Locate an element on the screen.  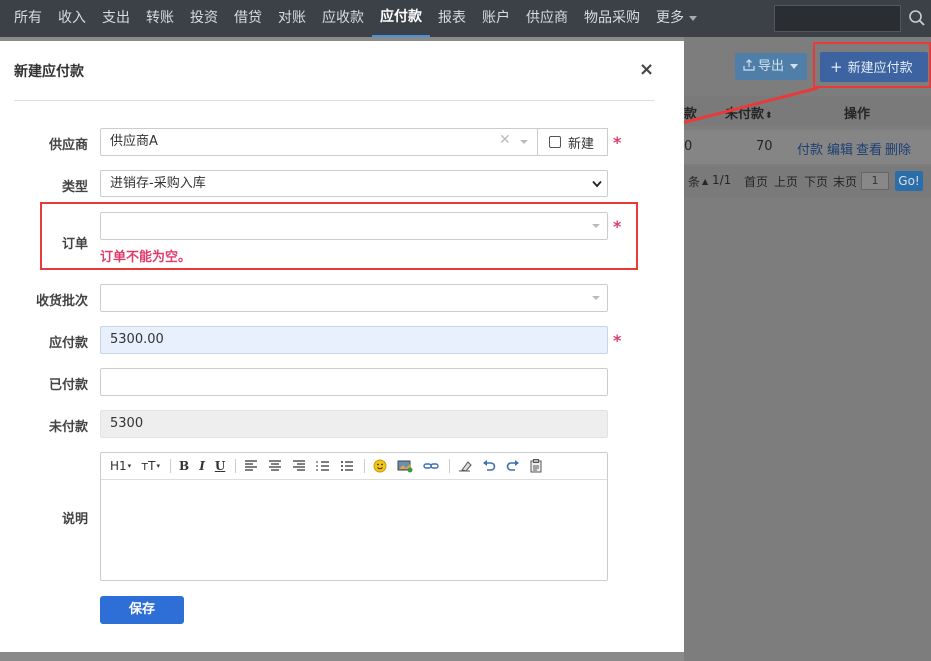
nav-item-receivable: 应收款 is located at coordinates (343, 18).